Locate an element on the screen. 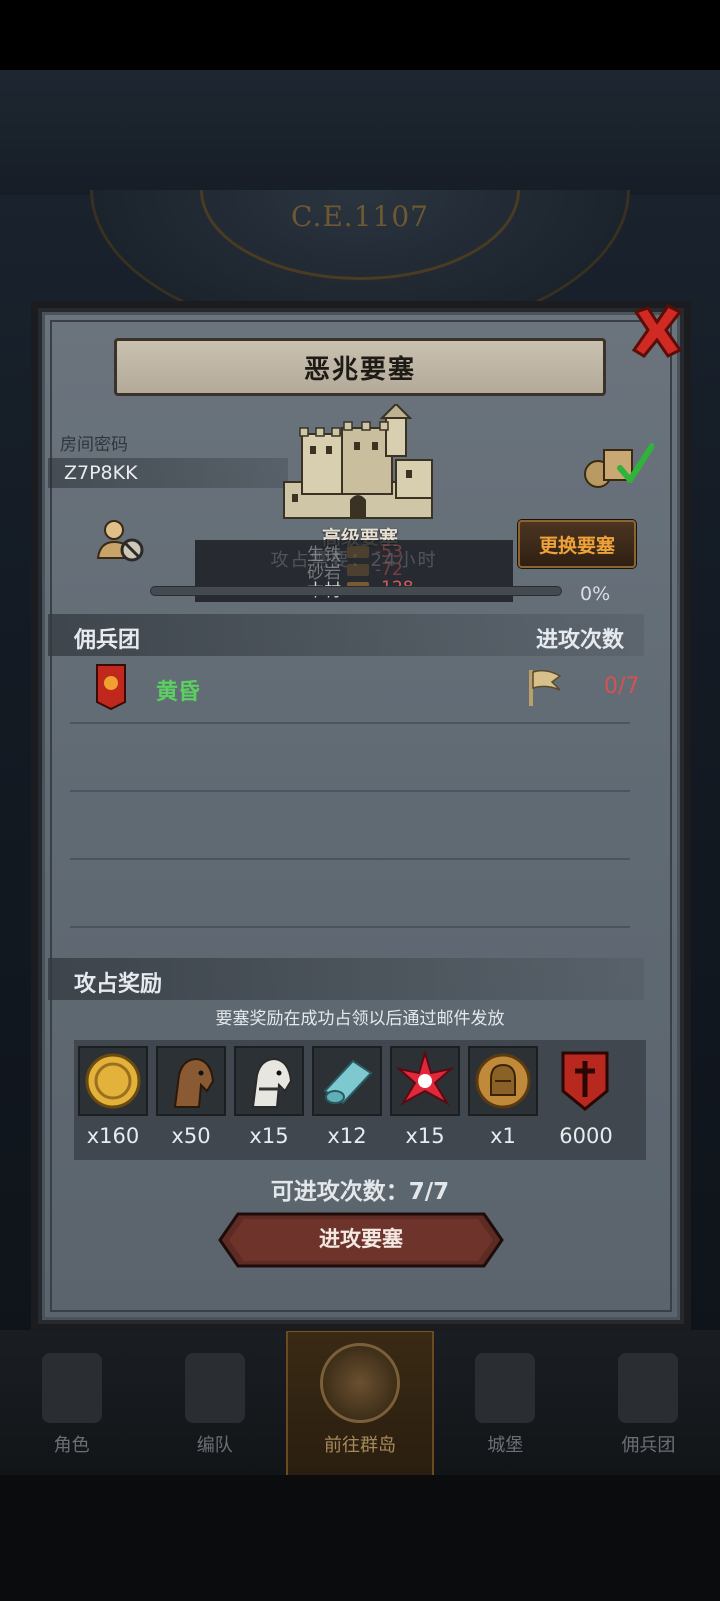 Image resolution: width=720 pixels, height=1601 pixels. guild-banner-icon is located at coordinates (111, 687).